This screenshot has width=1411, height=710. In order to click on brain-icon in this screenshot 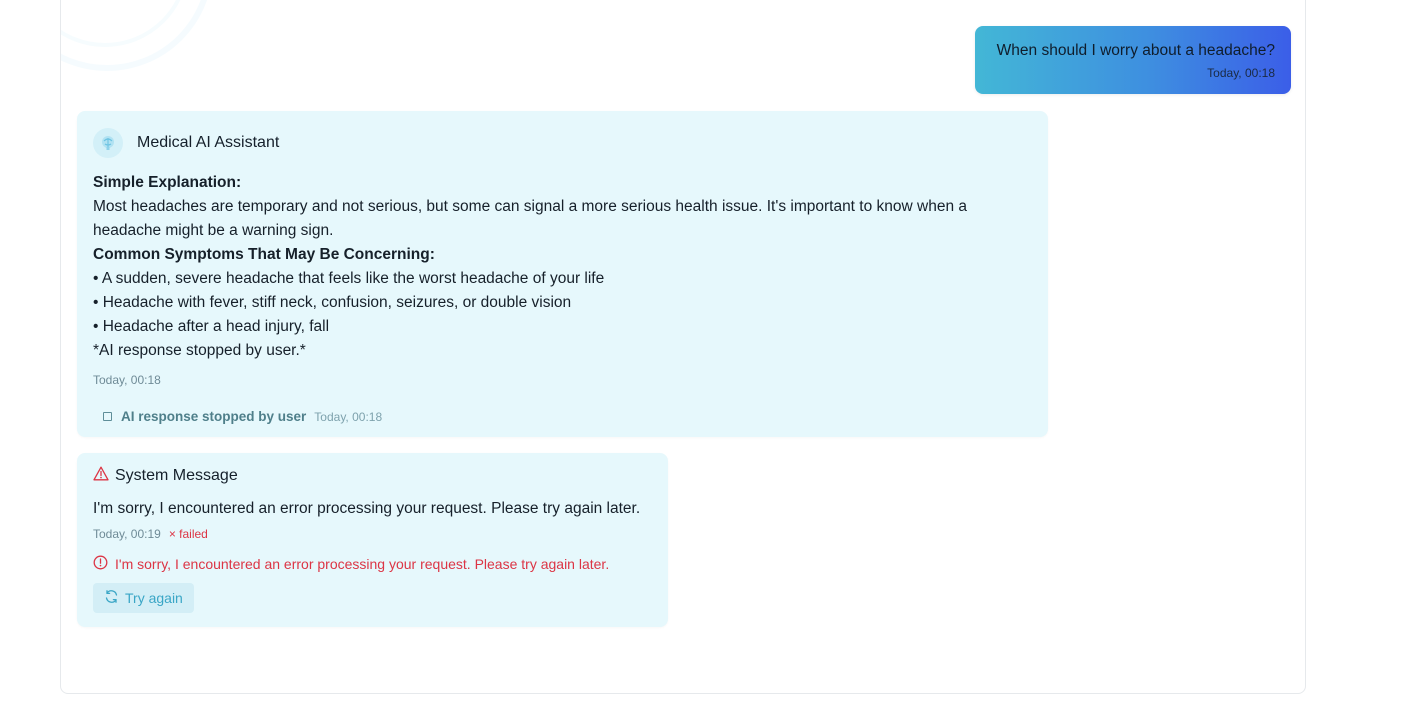, I will do `click(108, 143)`.